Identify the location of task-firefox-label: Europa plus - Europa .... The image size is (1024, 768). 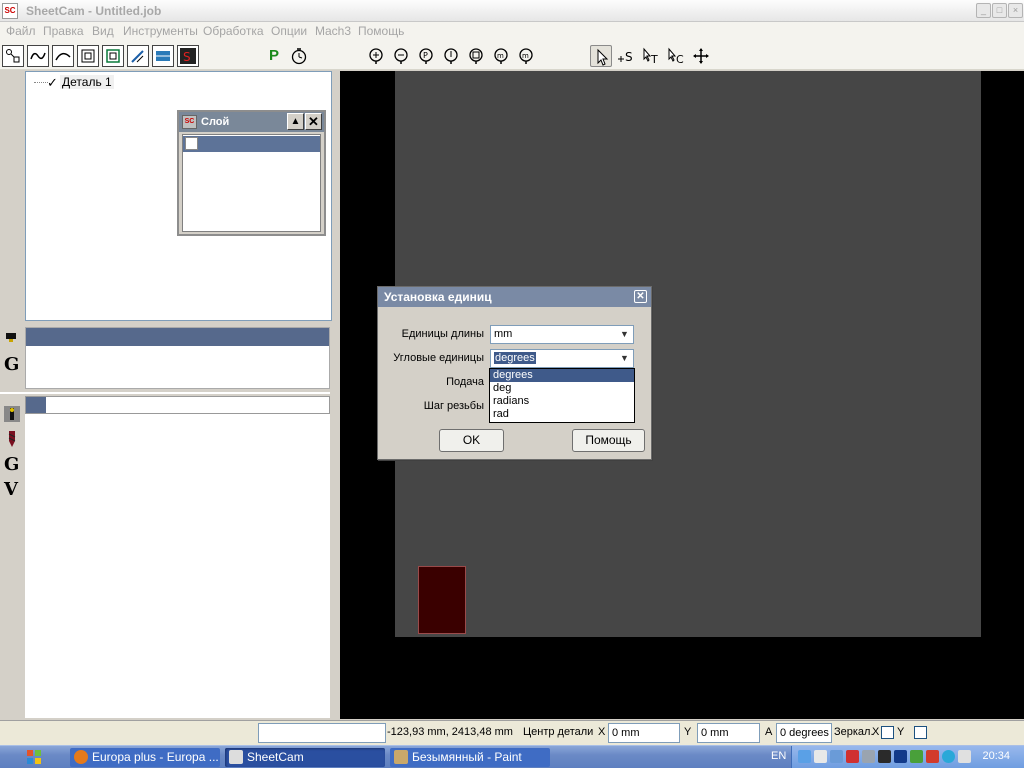
(155, 757).